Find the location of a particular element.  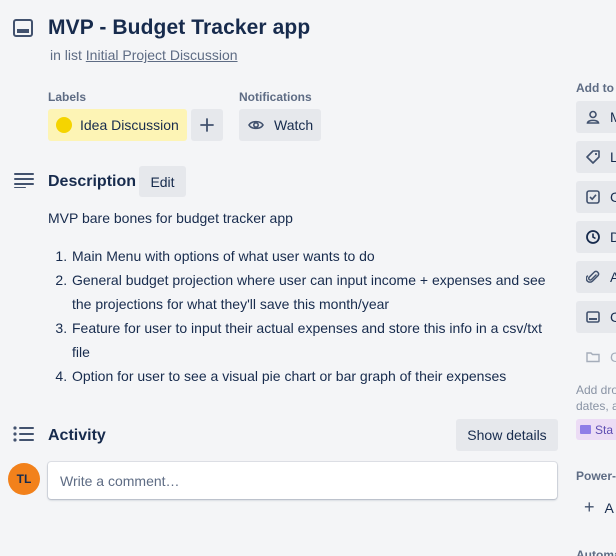

in-list-text: in list Initial Project Discussion is located at coordinates (144, 55).